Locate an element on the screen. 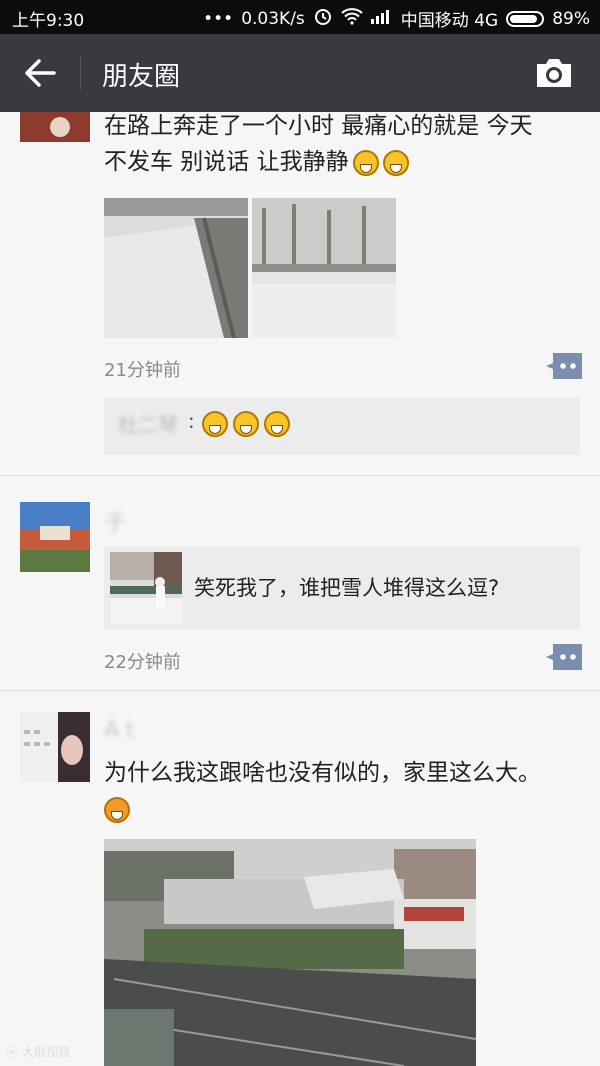 This screenshot has width=600, height=1066. post-text-line: 在路上奔走了一个小时 最痛心的就是 今天 is located at coordinates (318, 126).